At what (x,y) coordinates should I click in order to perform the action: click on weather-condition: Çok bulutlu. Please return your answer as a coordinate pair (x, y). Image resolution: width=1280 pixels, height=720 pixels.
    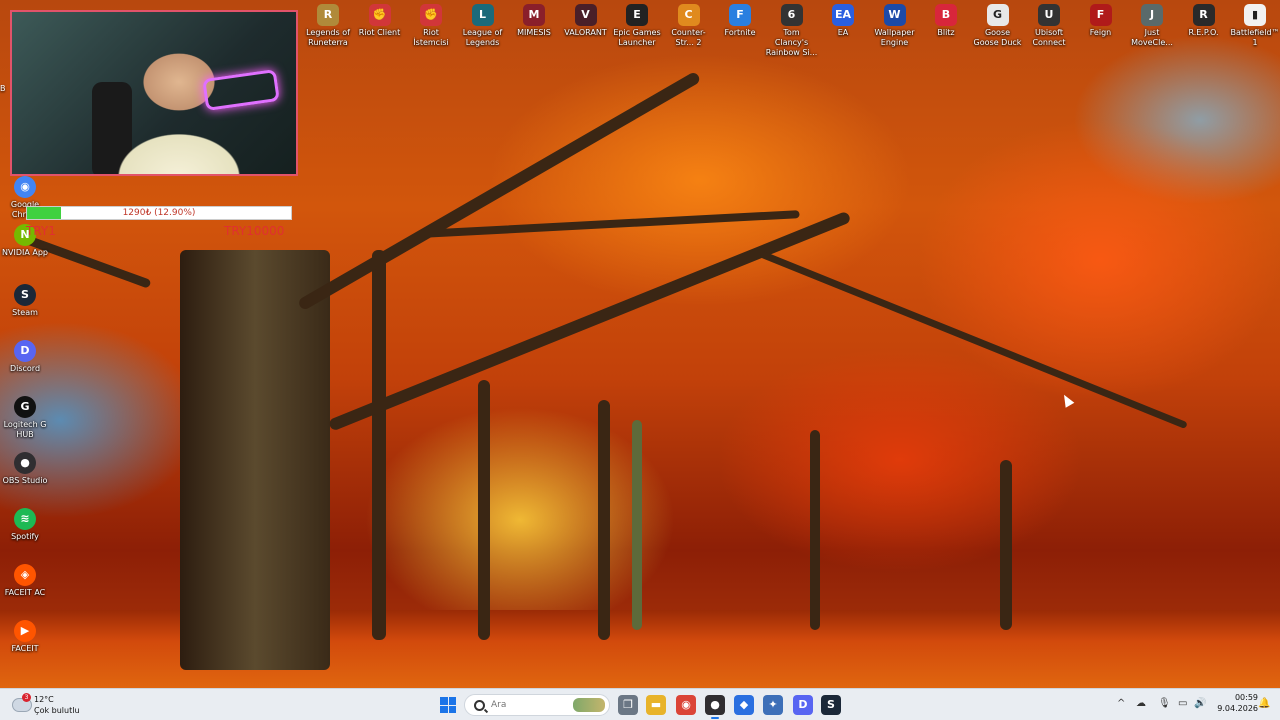
    Looking at the image, I should click on (57, 710).